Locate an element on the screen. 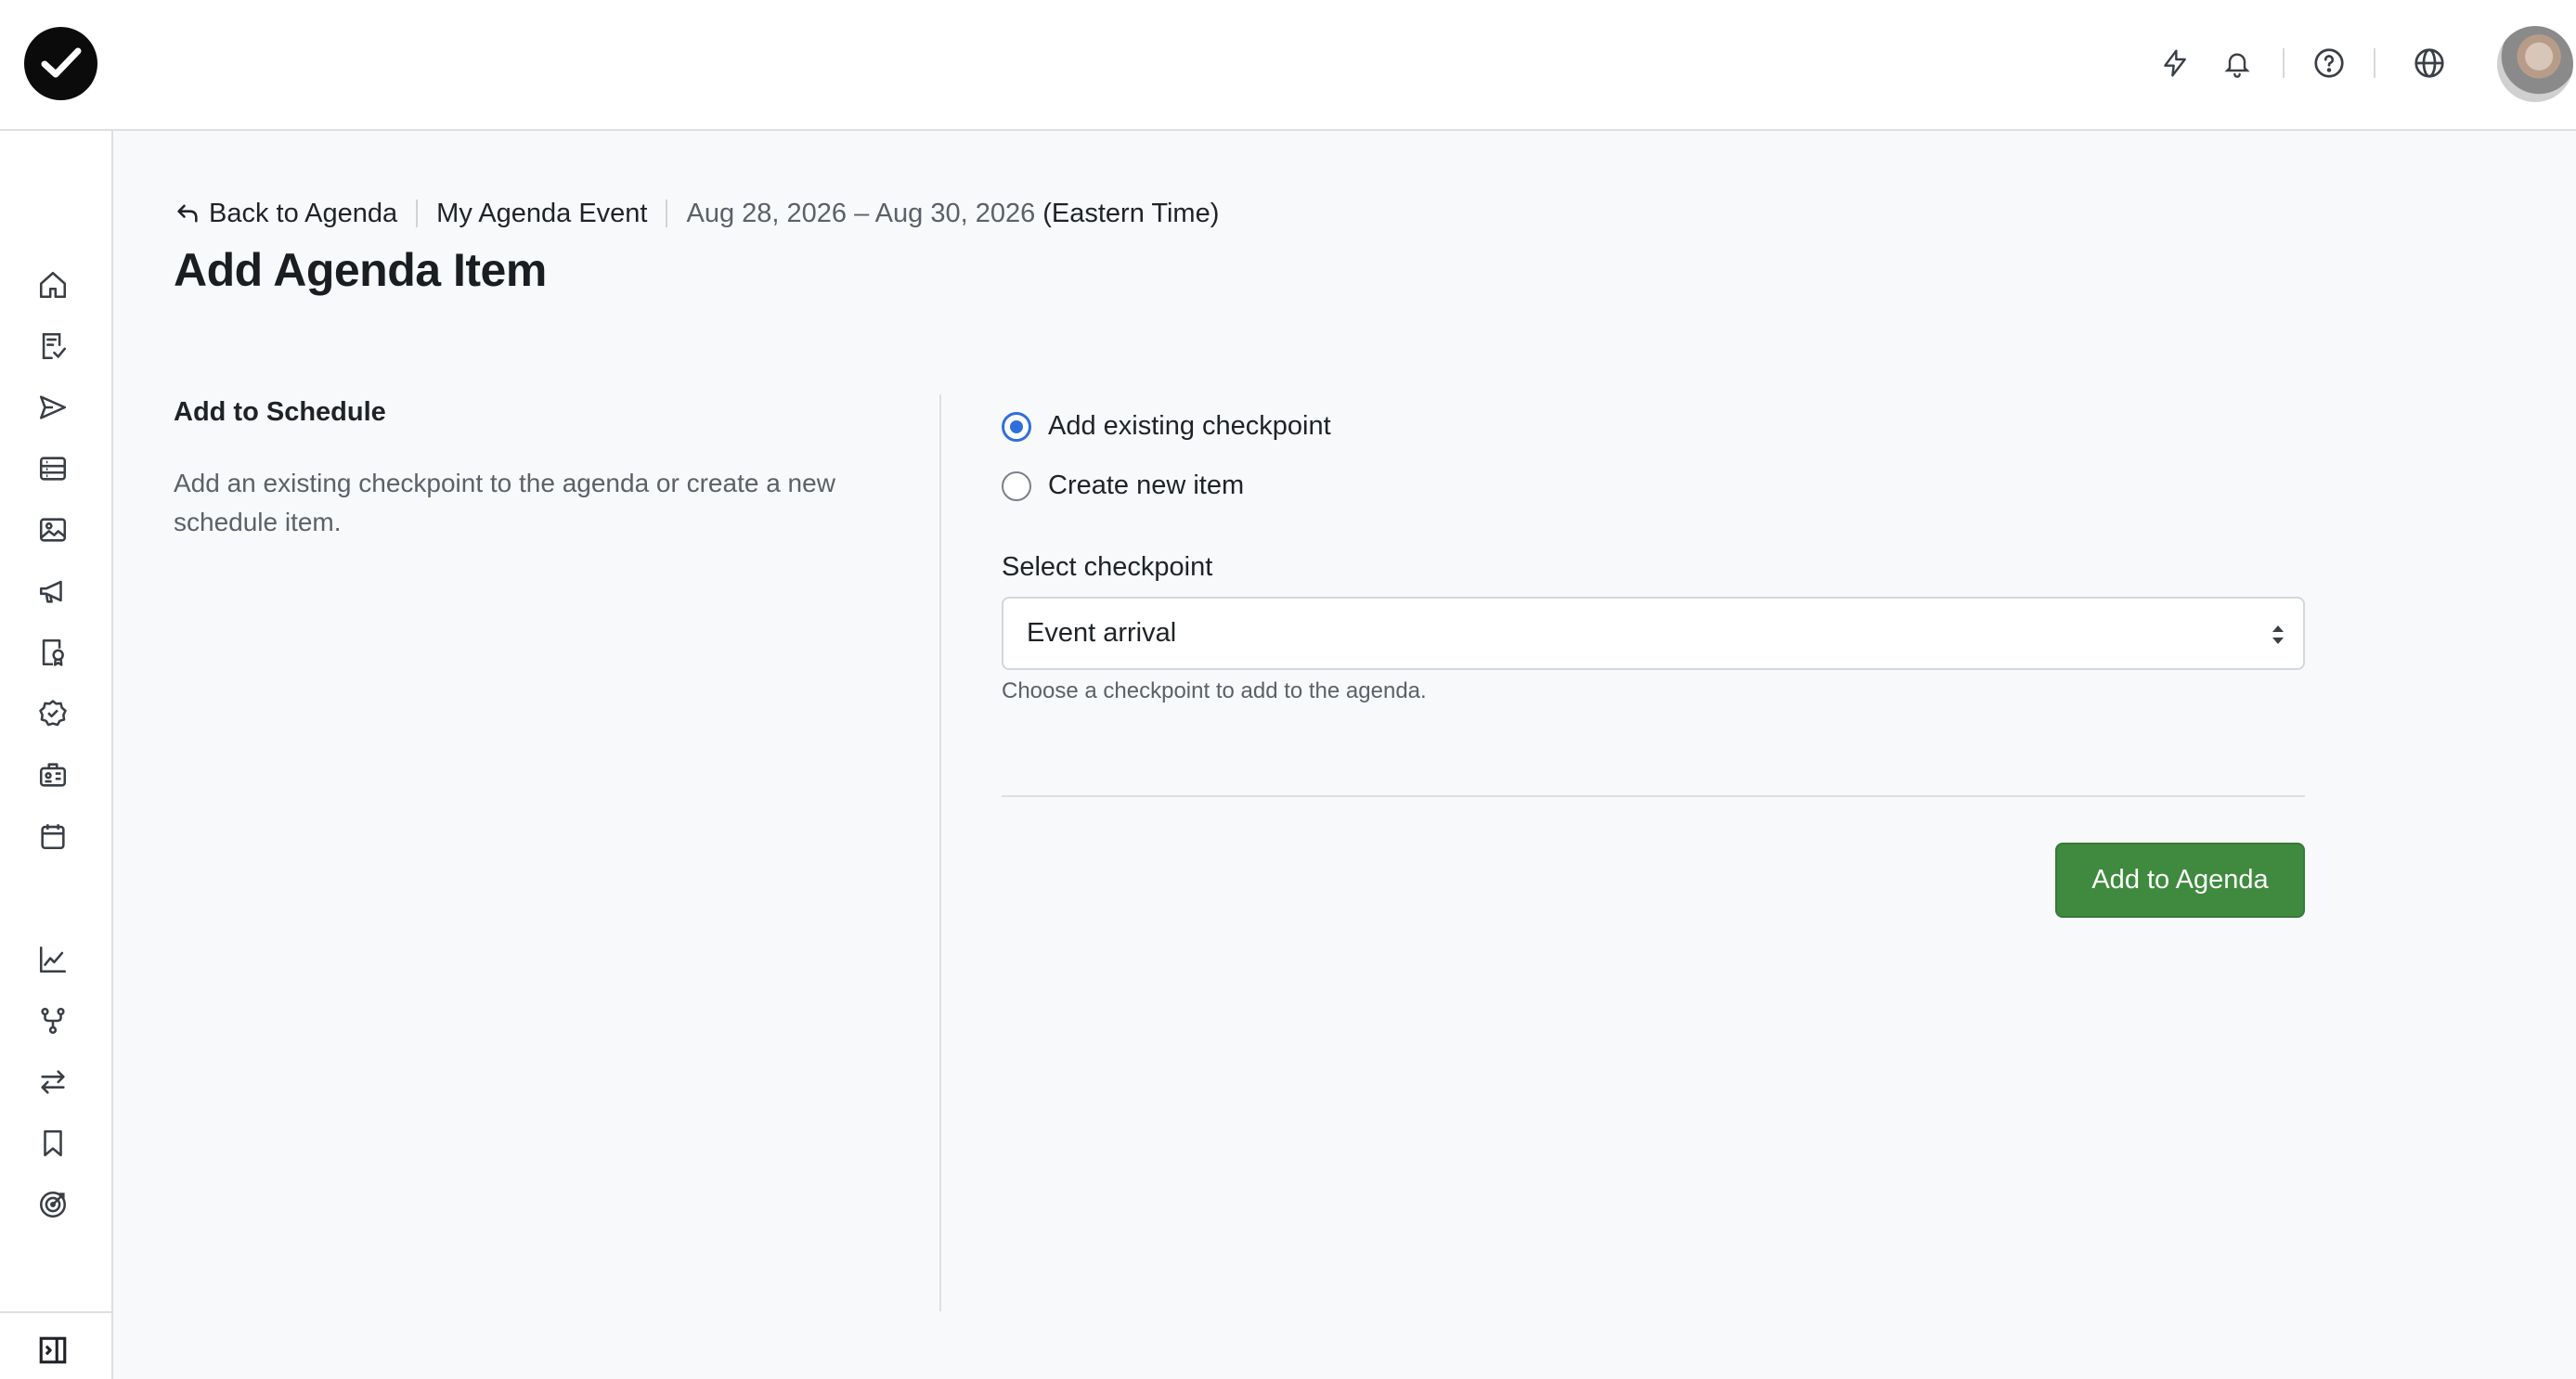  radio-add-existing-checkpoint is located at coordinates (1016, 426).